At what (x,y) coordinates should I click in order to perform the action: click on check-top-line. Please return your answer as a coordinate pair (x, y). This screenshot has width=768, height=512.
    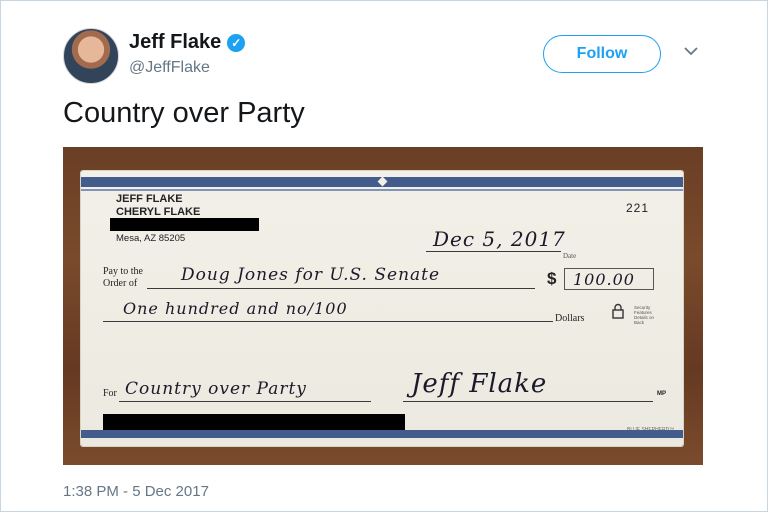
    Looking at the image, I should click on (382, 190).